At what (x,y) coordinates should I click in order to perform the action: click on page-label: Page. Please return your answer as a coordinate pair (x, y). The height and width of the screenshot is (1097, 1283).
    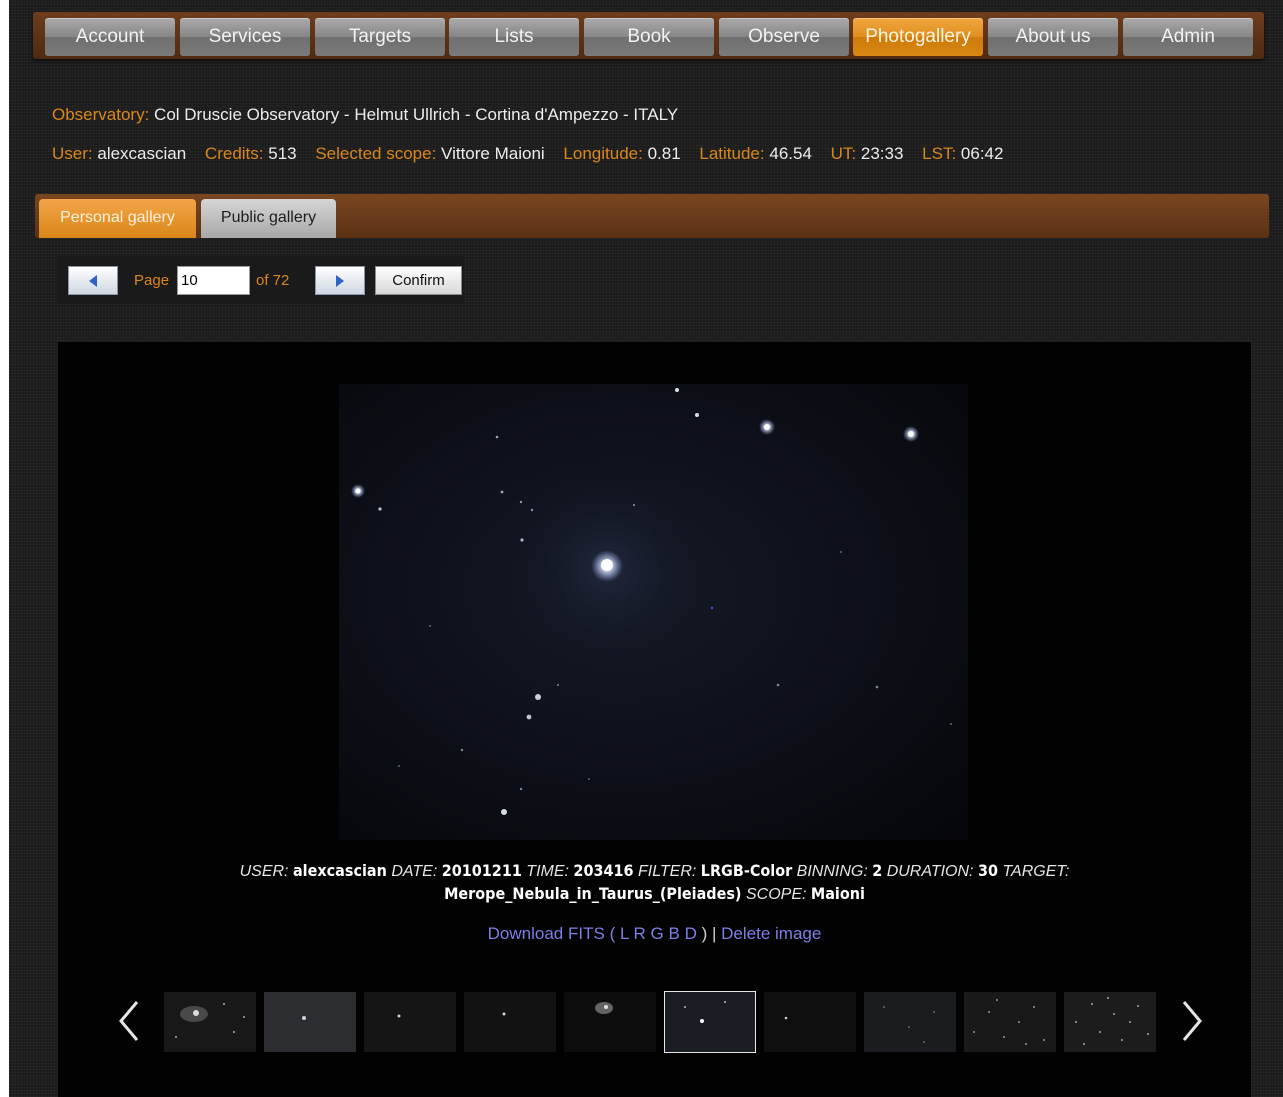
    Looking at the image, I should click on (152, 280).